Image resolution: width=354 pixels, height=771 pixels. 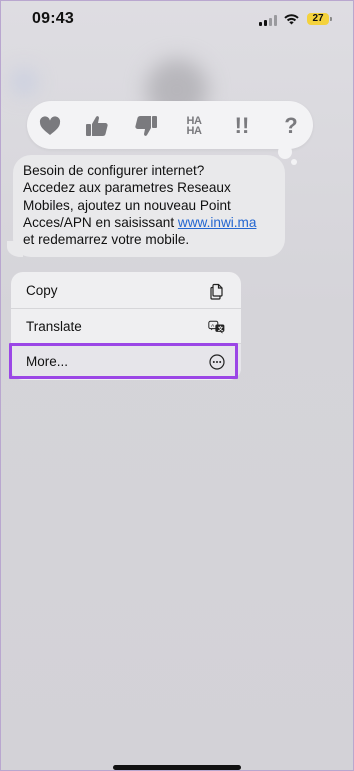 What do you see at coordinates (177, 767) in the screenshot?
I see `home-indicator` at bounding box center [177, 767].